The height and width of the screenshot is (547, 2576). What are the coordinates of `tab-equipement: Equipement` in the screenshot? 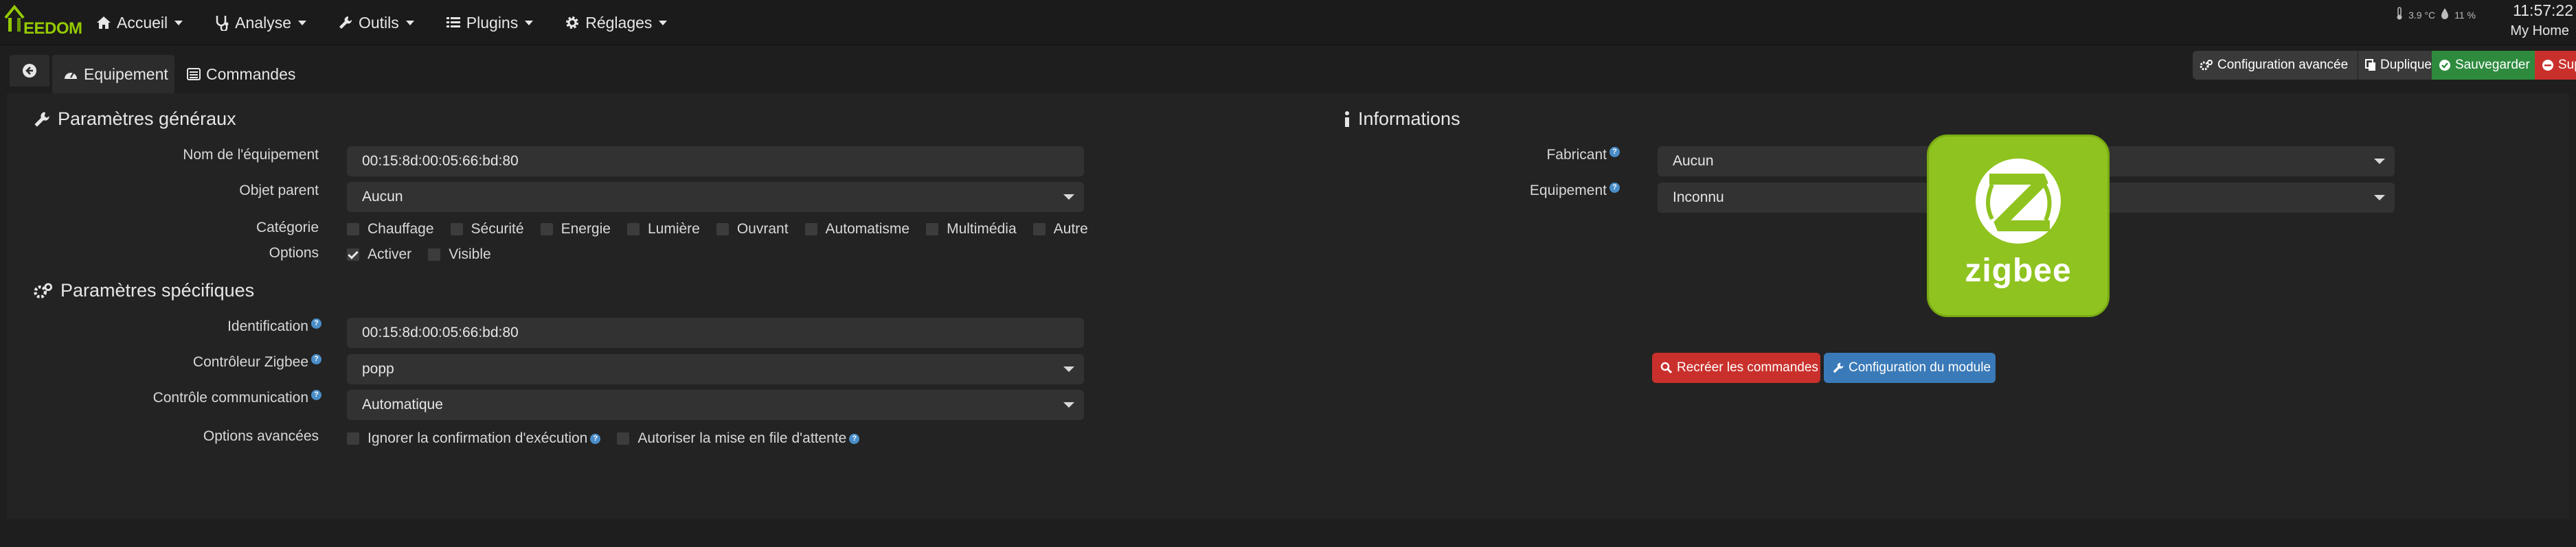 It's located at (113, 74).